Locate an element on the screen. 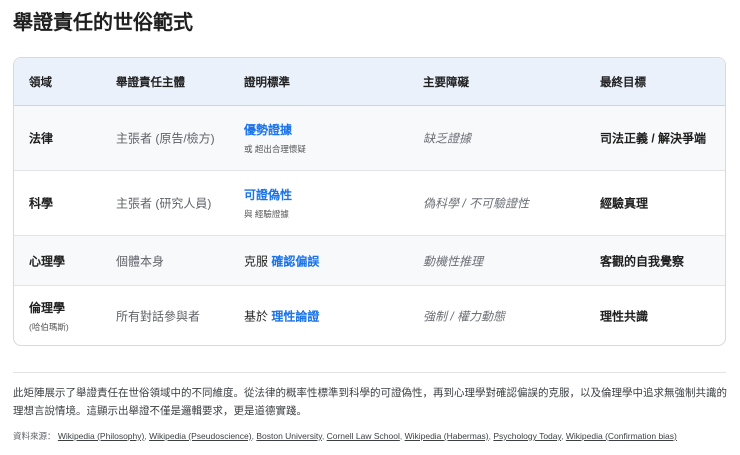  cell-goal: 理性共識 is located at coordinates (624, 316).